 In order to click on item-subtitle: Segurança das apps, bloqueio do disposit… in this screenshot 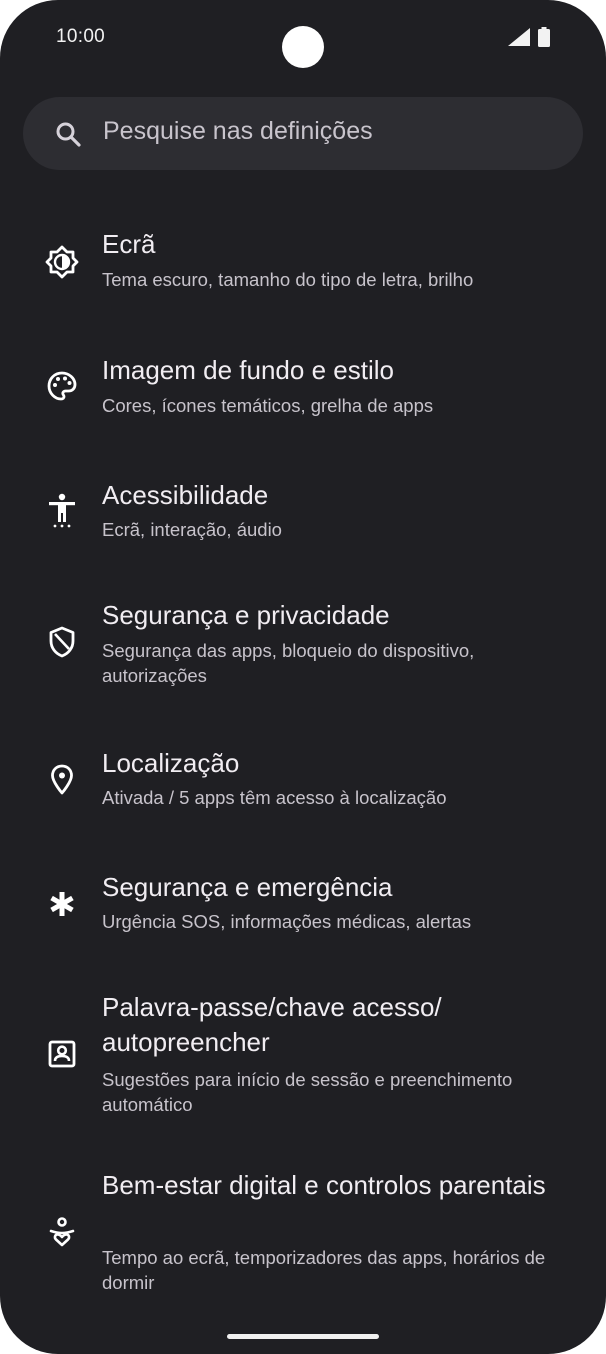, I will do `click(288, 663)`.